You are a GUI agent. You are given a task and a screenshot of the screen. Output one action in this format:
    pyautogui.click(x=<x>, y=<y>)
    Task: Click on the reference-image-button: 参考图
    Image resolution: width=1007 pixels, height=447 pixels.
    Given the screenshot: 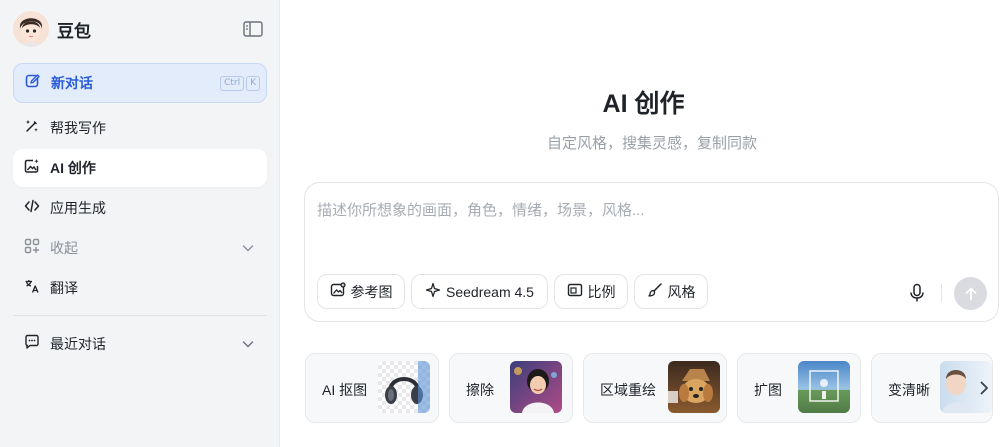 What is the action you would take?
    pyautogui.click(x=361, y=291)
    